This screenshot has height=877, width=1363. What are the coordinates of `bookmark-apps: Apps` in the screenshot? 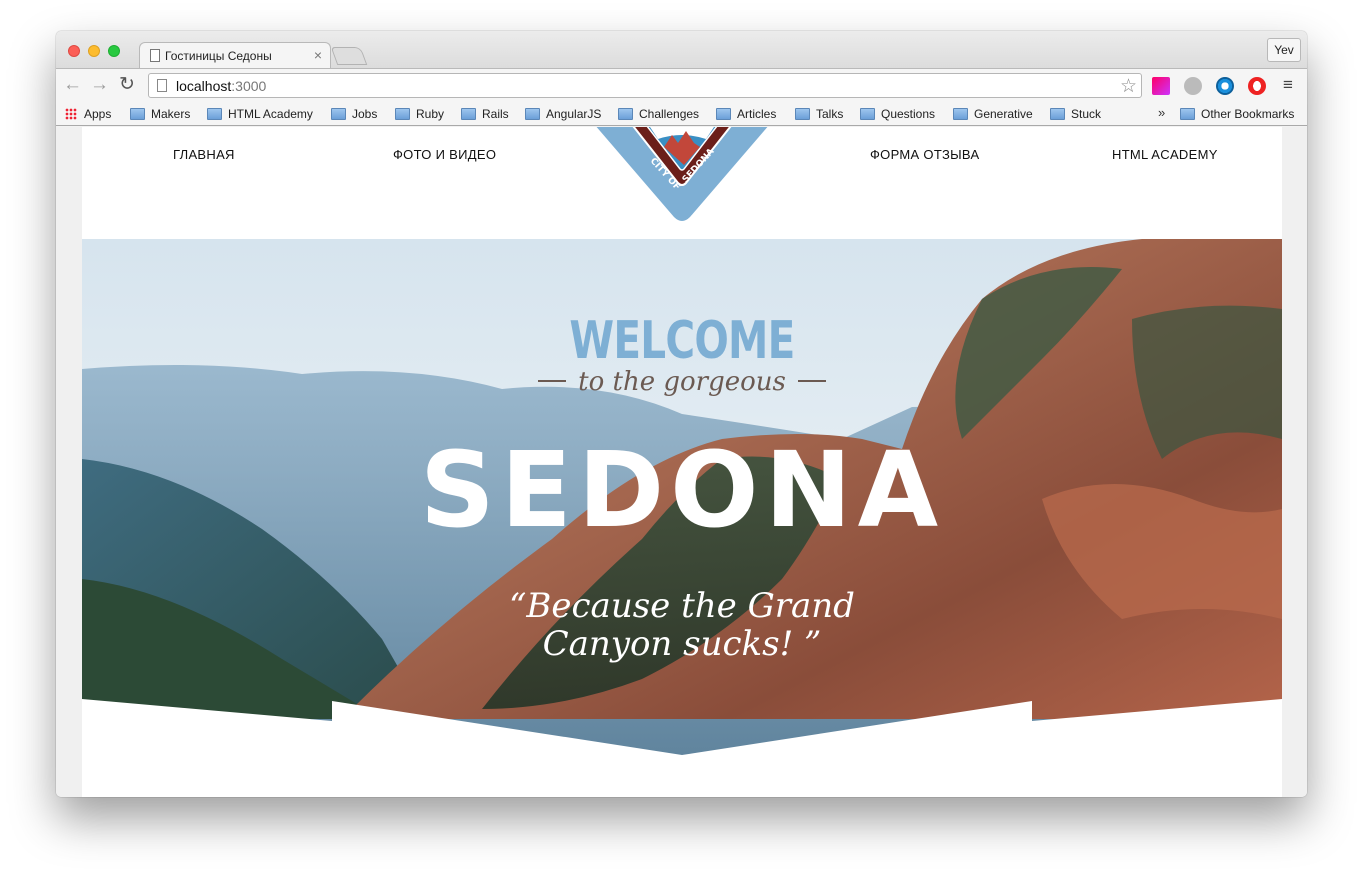 It's located at (88, 114).